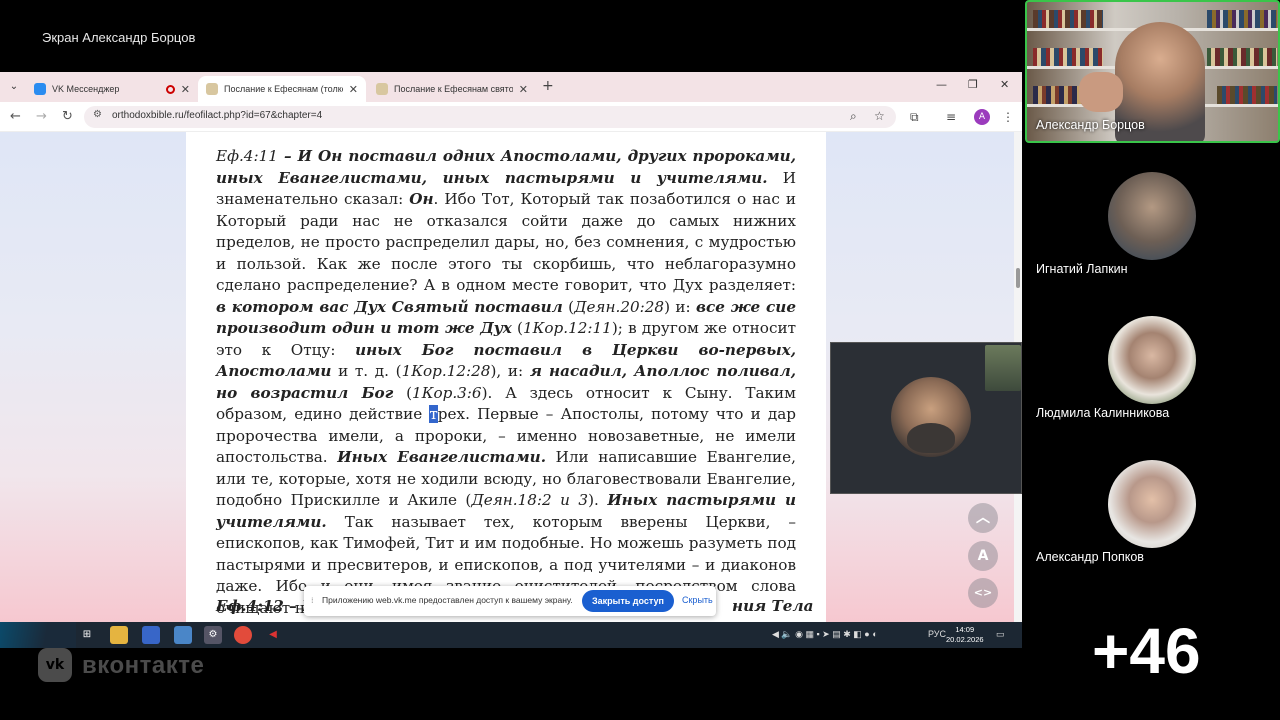 Image resolution: width=1280 pixels, height=720 pixels. I want to click on scrollbar-thumb, so click(1018, 278).